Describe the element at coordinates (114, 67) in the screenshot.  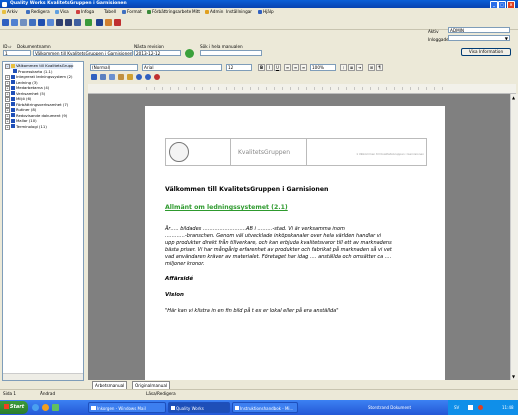
I see `style-select: (Normal)` at that location.